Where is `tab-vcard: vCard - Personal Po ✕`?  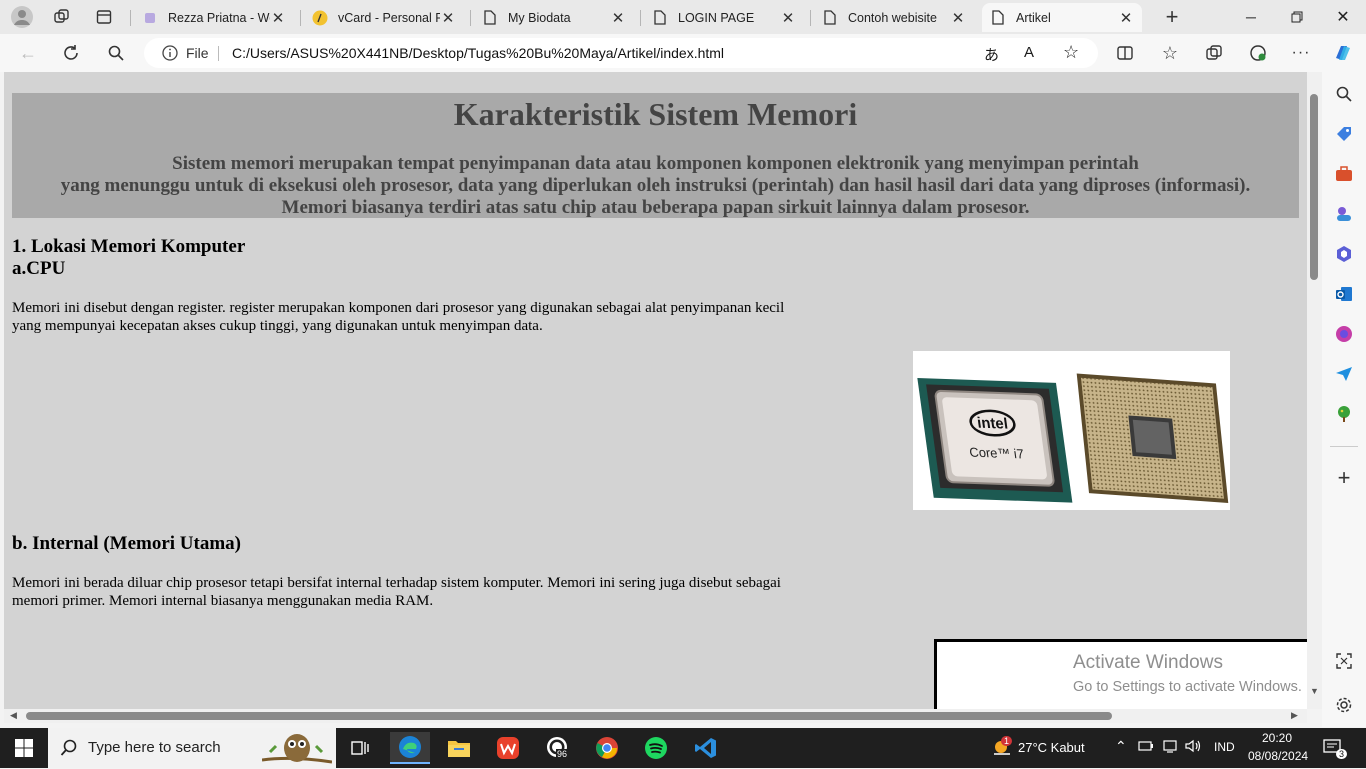
tab-vcard: vCard - Personal Po ✕ is located at coordinates (384, 17).